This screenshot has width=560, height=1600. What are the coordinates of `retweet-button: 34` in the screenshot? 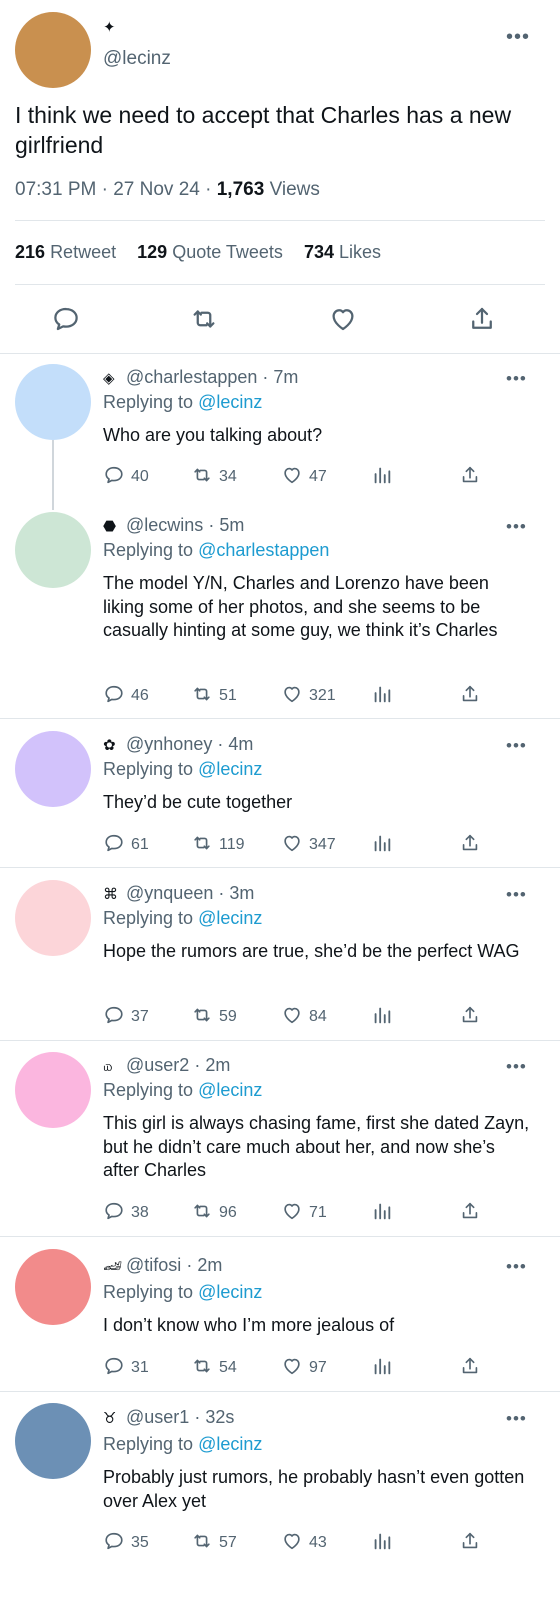 It's located at (214, 477).